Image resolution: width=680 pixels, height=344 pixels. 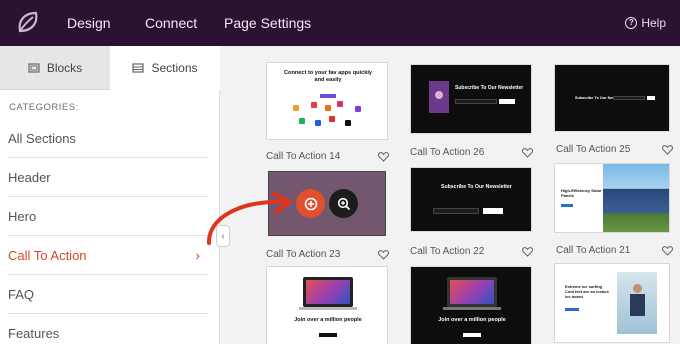 I want to click on category-all-sections: All Sections, so click(x=108, y=138).